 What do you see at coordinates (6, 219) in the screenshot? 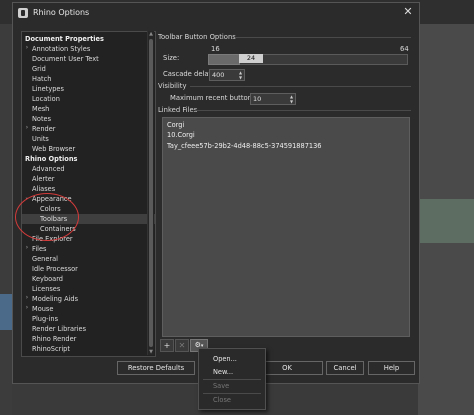
I see `background-app-left` at bounding box center [6, 219].